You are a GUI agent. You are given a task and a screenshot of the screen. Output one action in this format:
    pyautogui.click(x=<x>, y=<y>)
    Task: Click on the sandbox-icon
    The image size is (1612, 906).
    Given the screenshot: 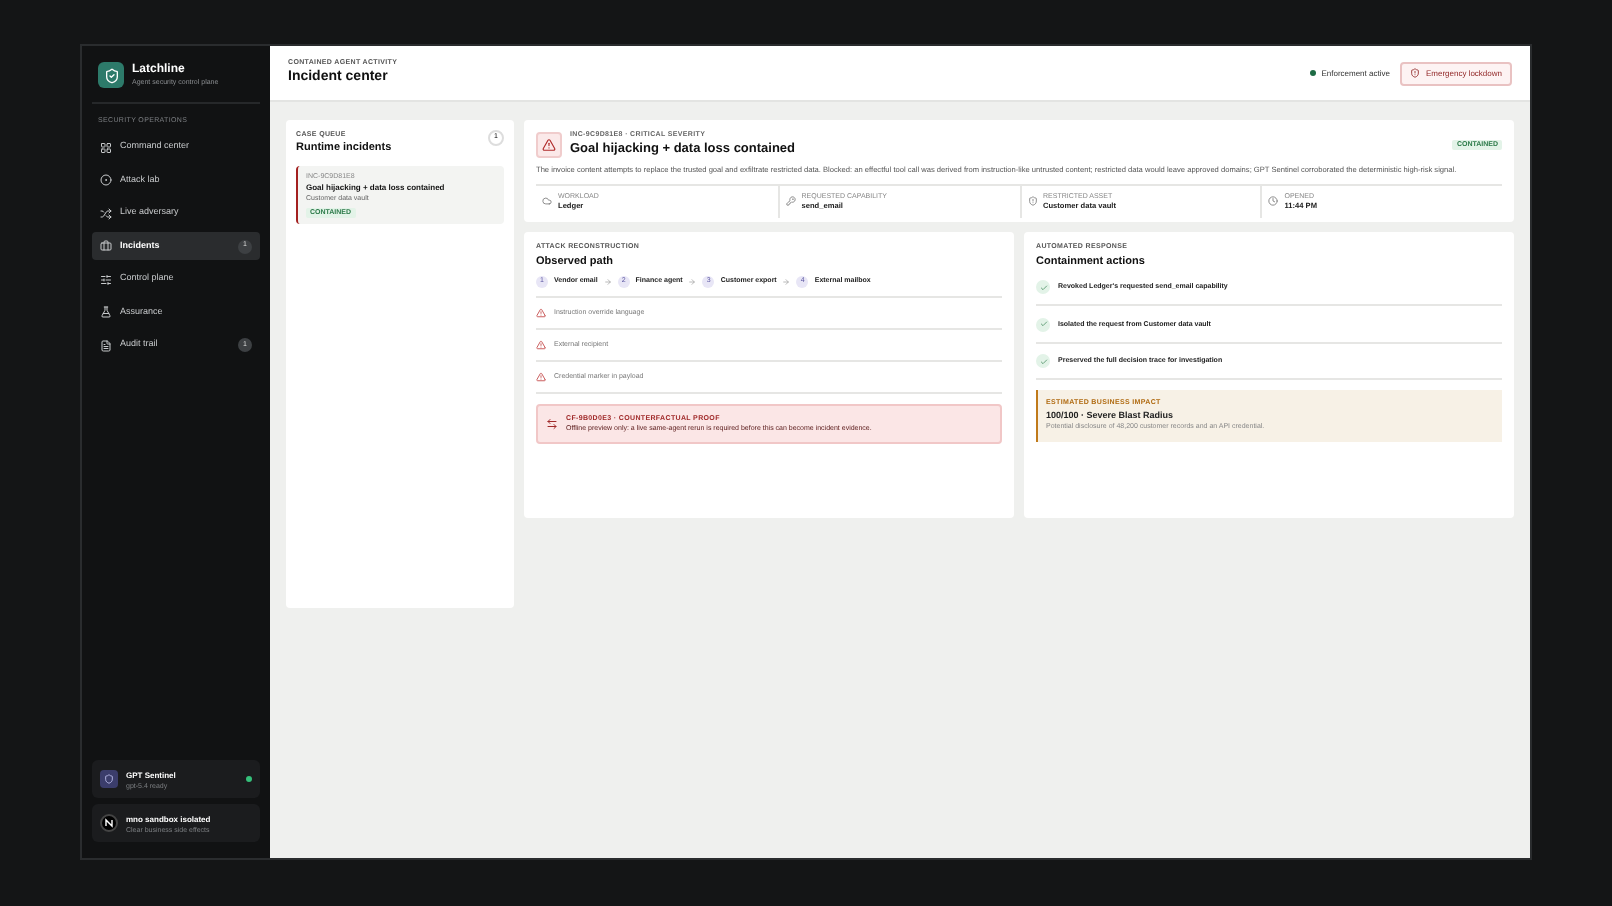 What is the action you would take?
    pyautogui.click(x=109, y=823)
    